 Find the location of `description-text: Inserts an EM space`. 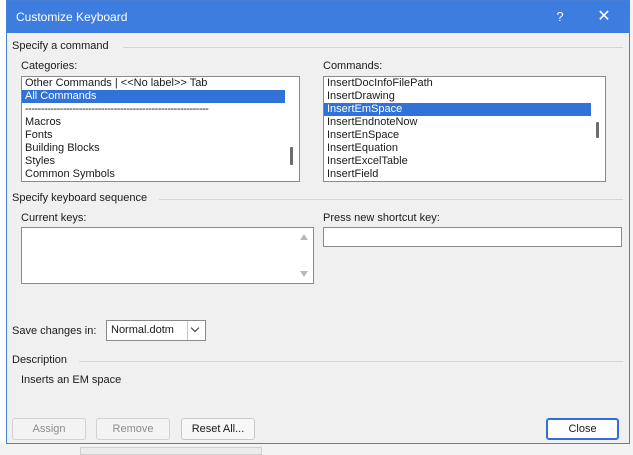

description-text: Inserts an EM space is located at coordinates (71, 380).